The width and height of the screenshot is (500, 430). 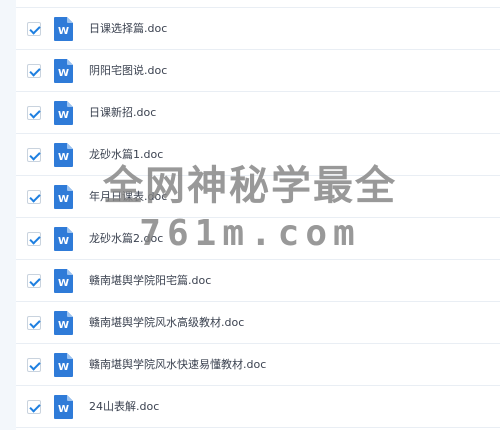 What do you see at coordinates (258, 71) in the screenshot?
I see `file-row: W 阴阳宅图说.doc` at bounding box center [258, 71].